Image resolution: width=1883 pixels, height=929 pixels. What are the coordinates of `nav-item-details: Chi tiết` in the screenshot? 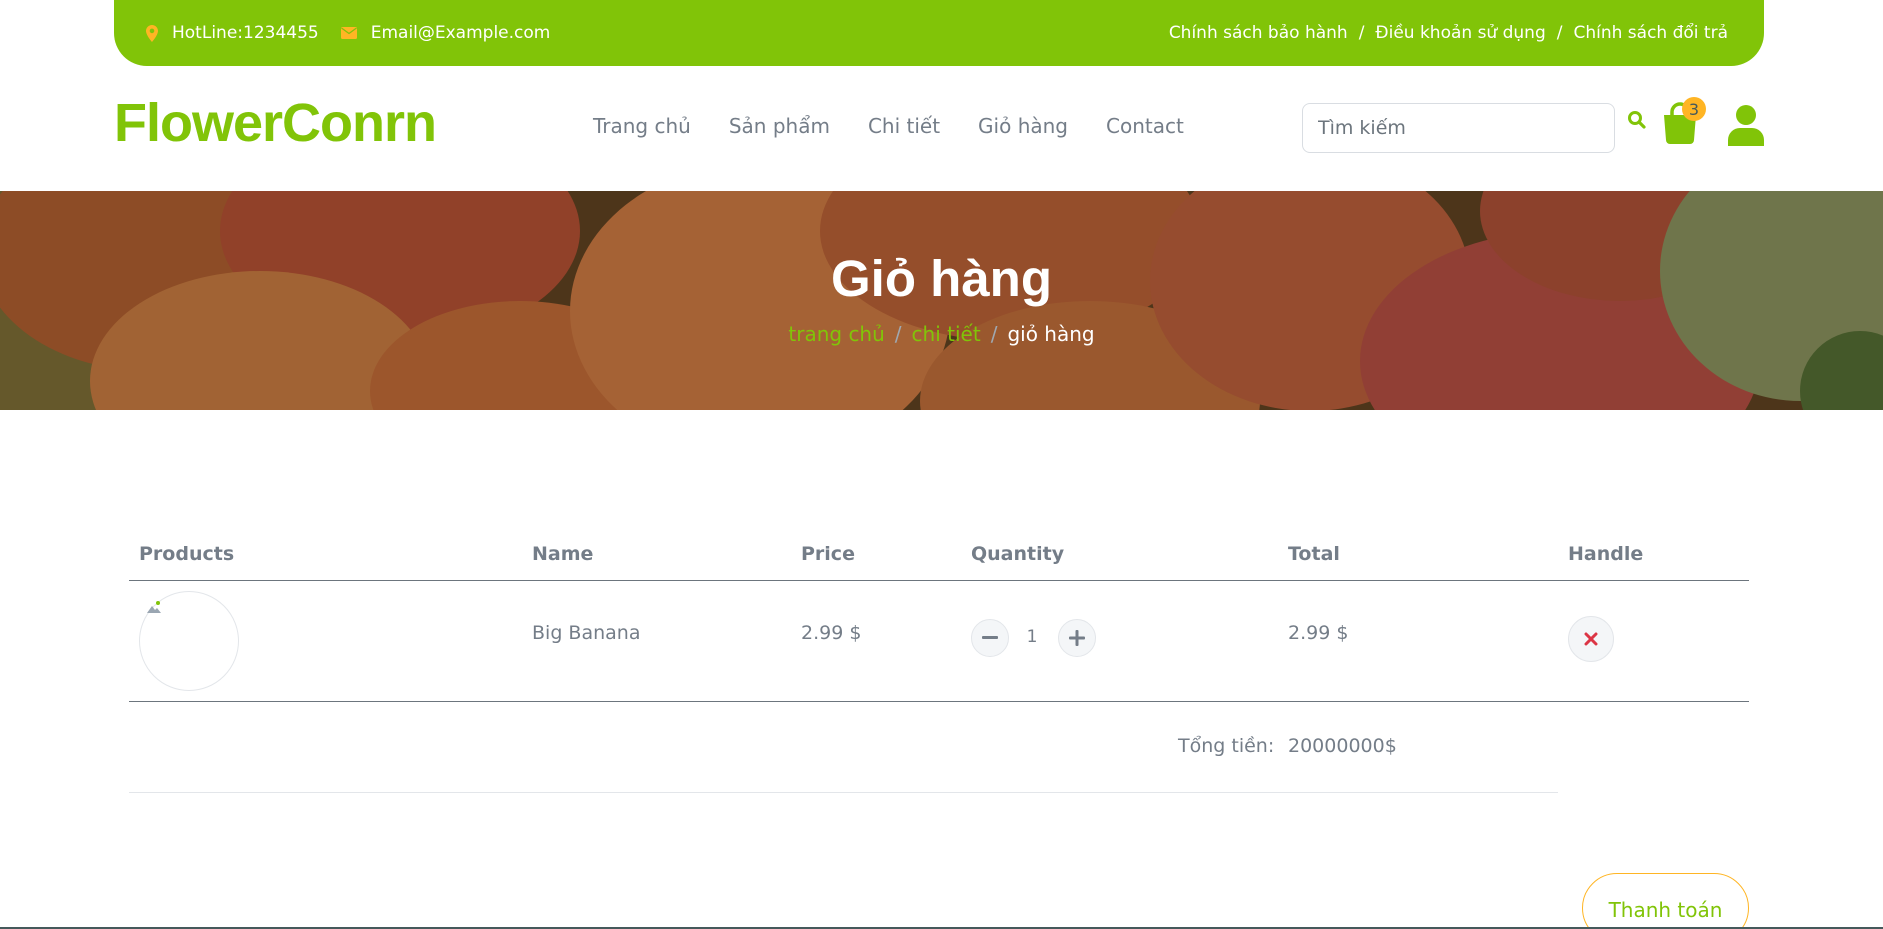 It's located at (904, 126).